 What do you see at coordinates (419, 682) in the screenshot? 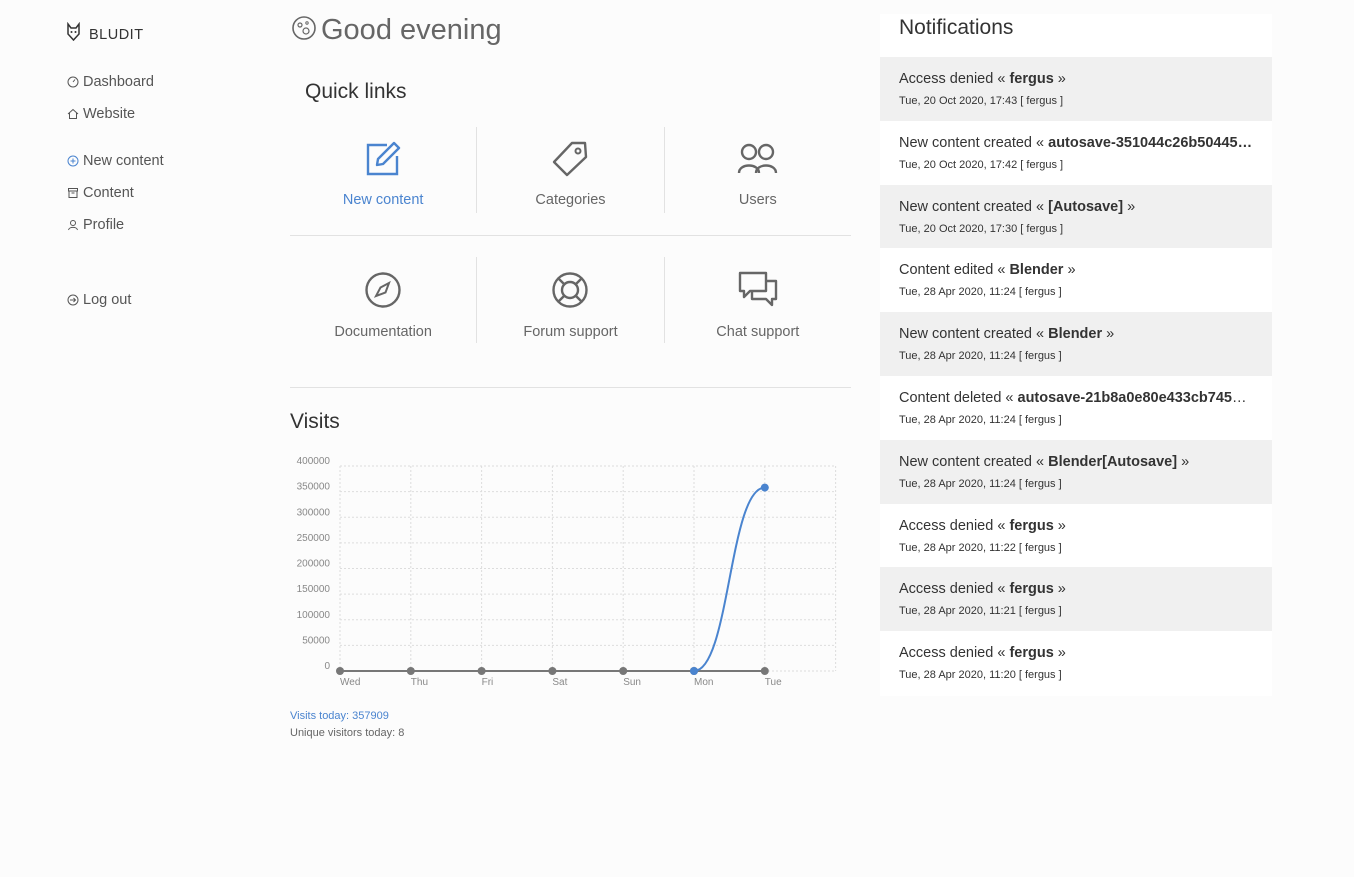
I see `x-tick-label: Thu` at bounding box center [419, 682].